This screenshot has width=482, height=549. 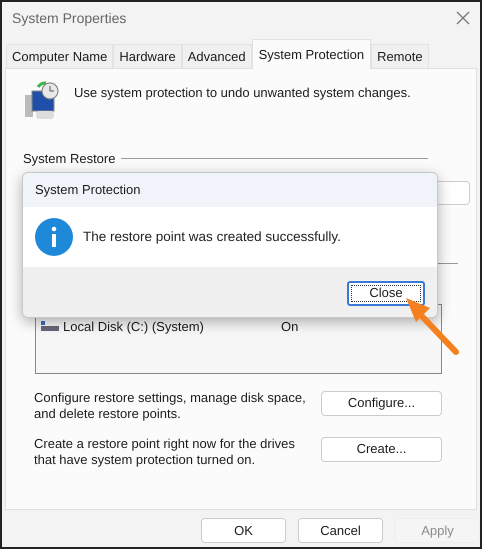 What do you see at coordinates (217, 56) in the screenshot?
I see `tab: Advanced` at bounding box center [217, 56].